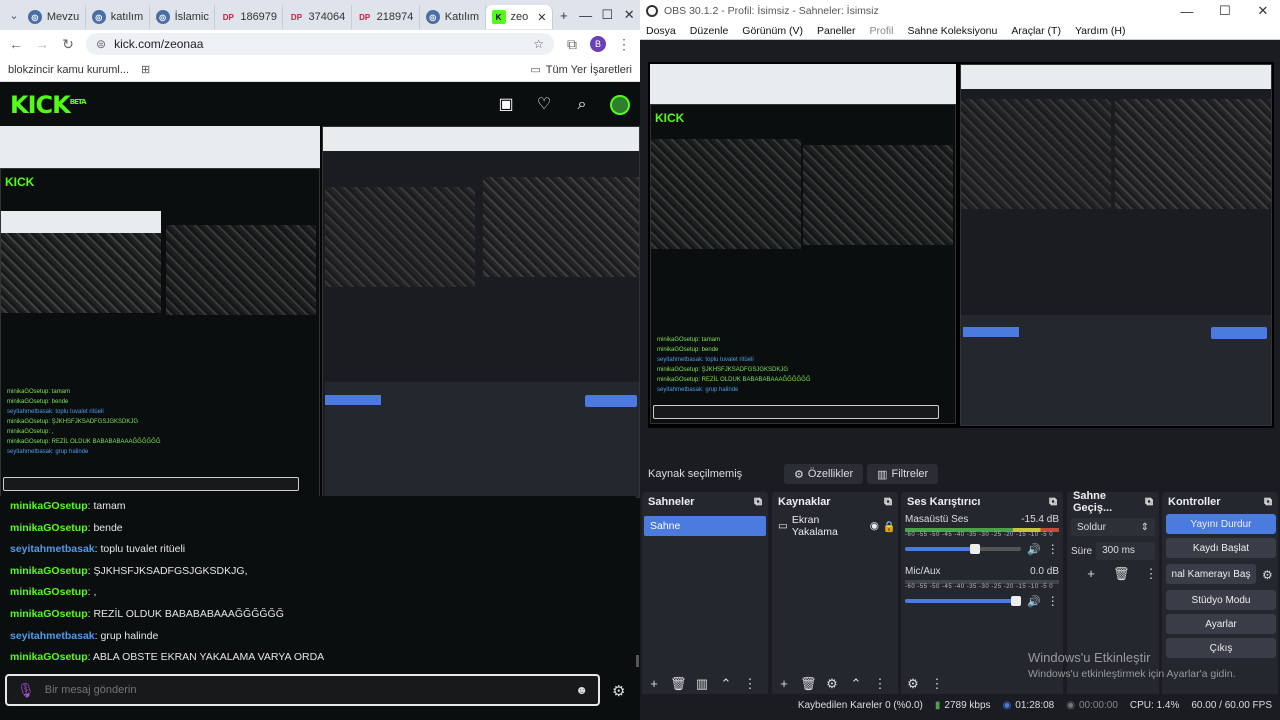  I want to click on scene-item: Sahne, so click(705, 526).